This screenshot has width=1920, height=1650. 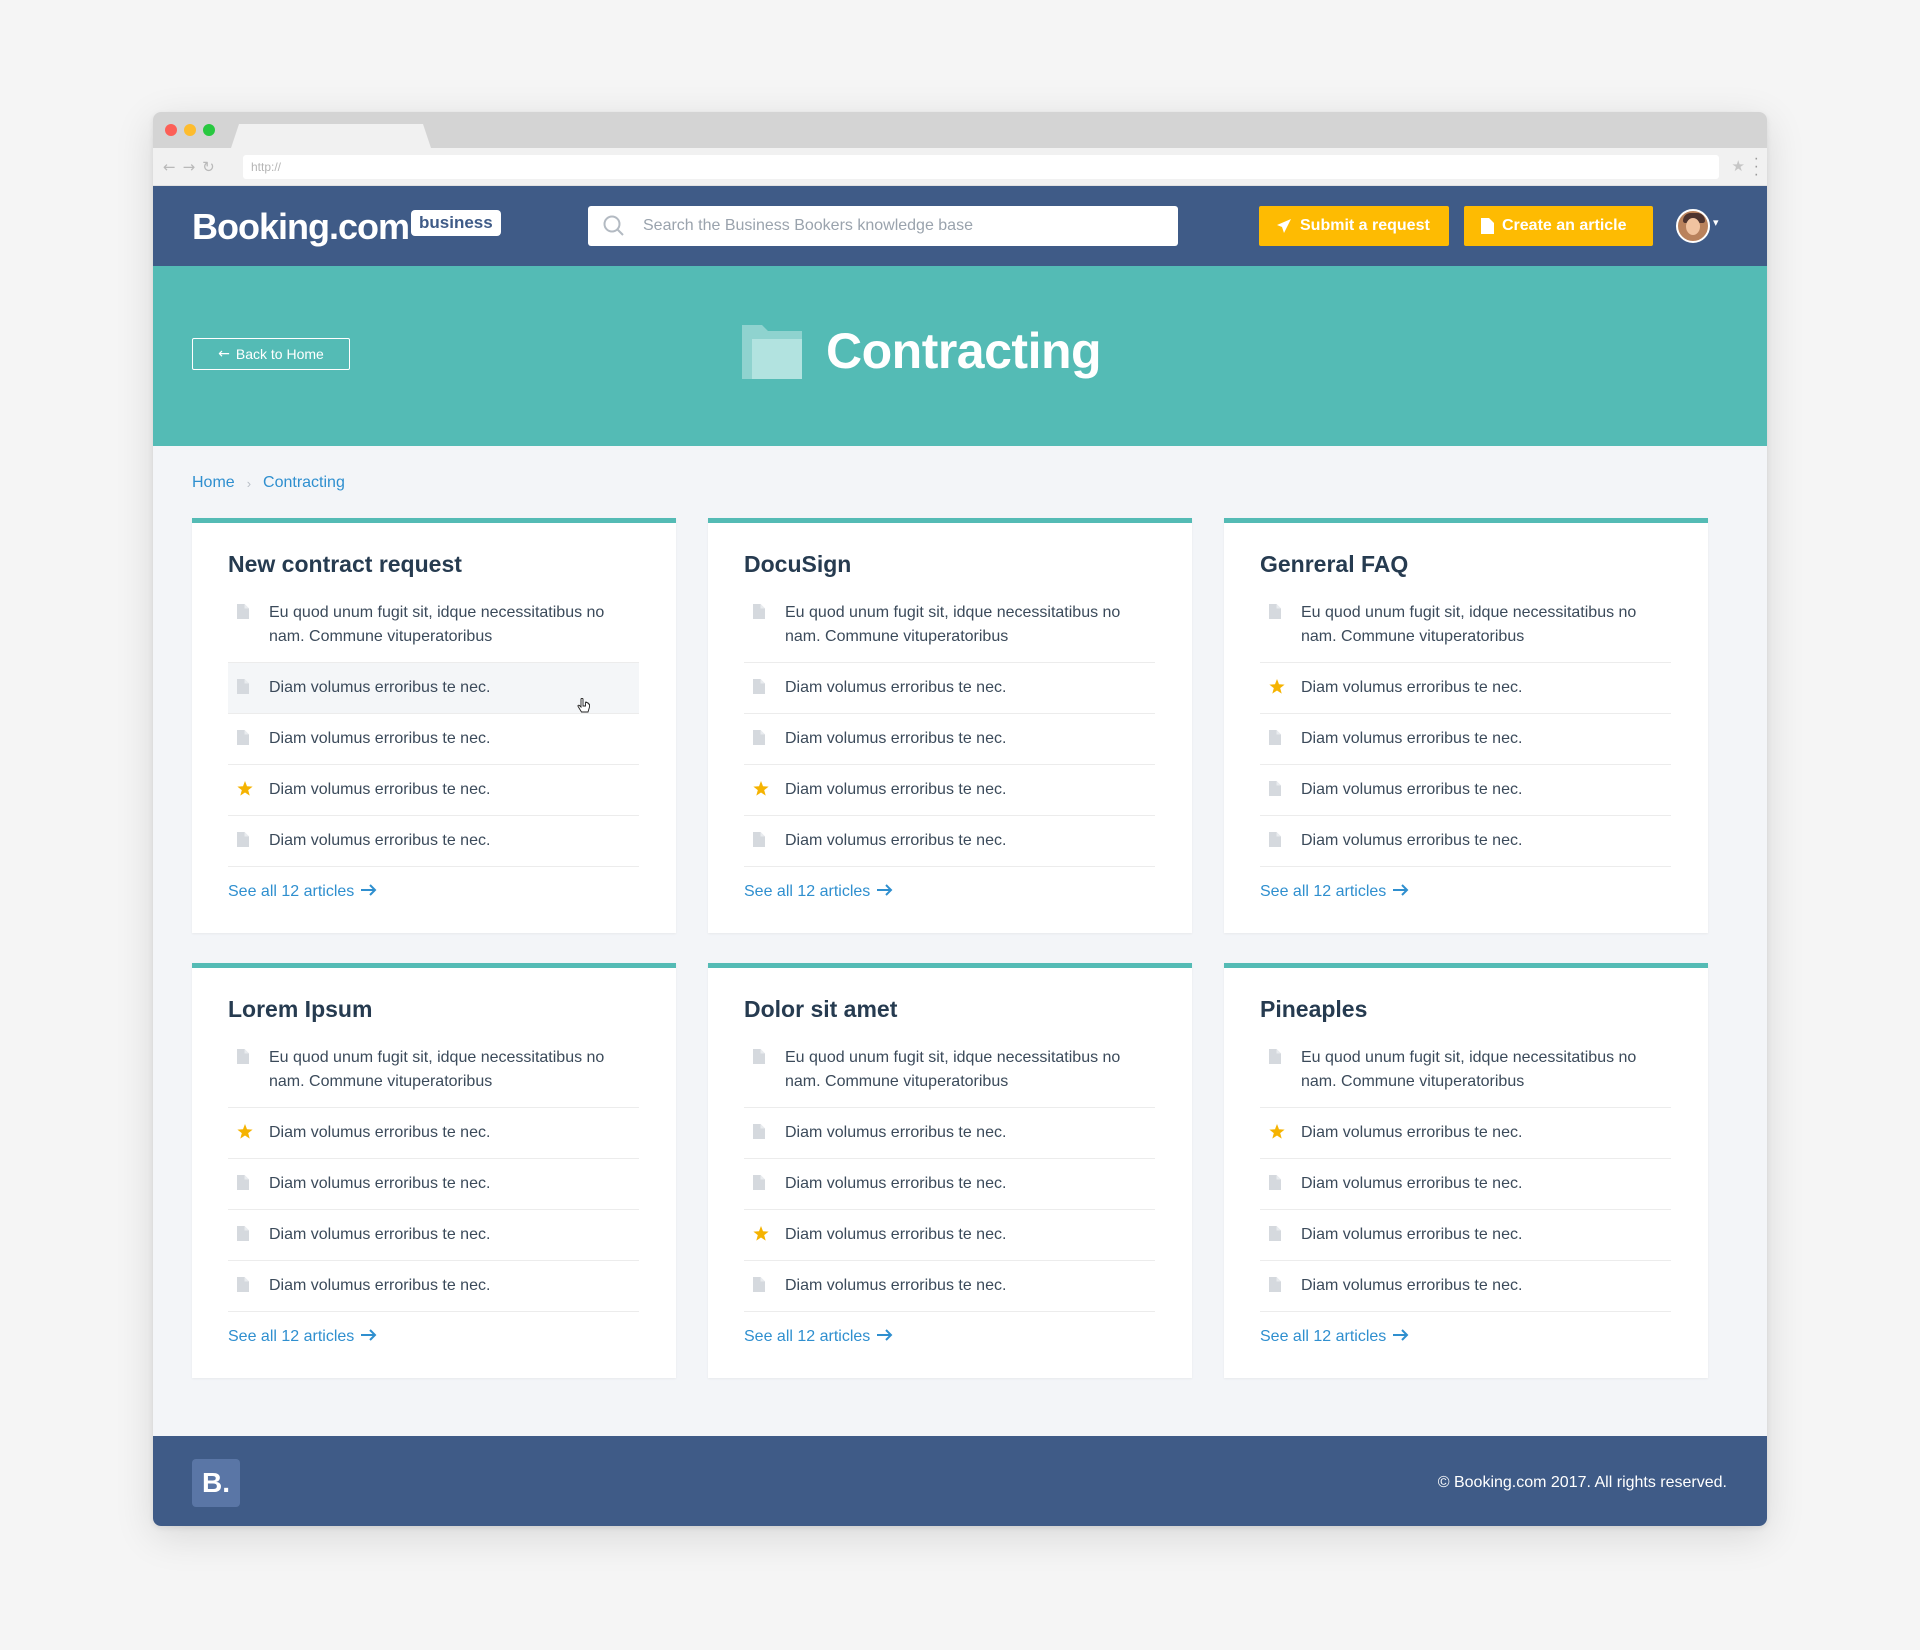 What do you see at coordinates (216, 1483) in the screenshot?
I see `footer-logo: B.` at bounding box center [216, 1483].